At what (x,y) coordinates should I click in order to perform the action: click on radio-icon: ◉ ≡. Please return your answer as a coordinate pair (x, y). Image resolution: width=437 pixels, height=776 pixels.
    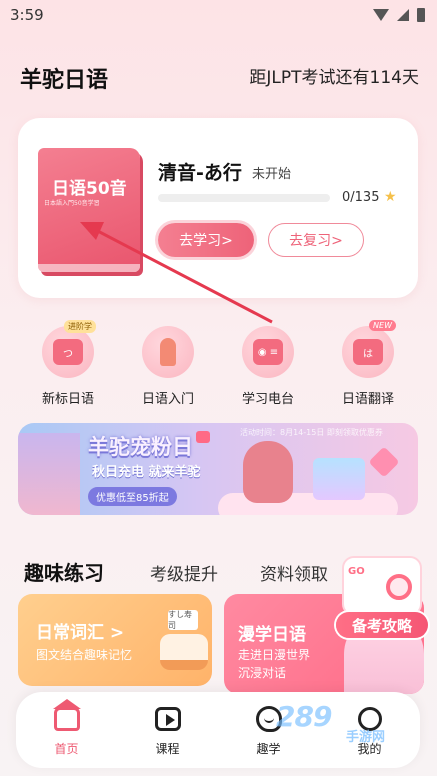
    Looking at the image, I should click on (268, 352).